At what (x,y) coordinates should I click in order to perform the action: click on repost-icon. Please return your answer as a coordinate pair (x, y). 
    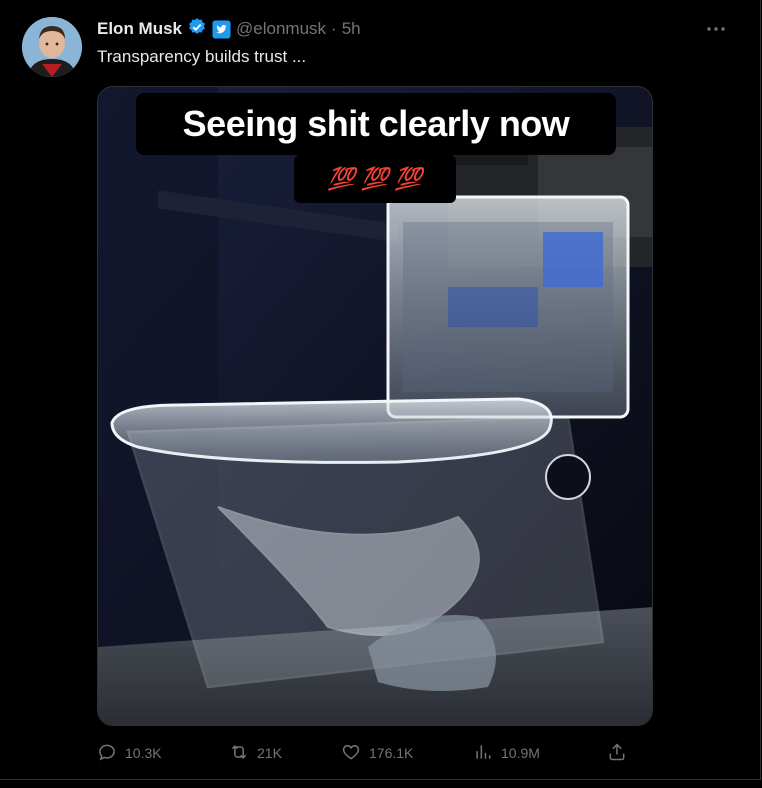
    Looking at the image, I should click on (239, 753).